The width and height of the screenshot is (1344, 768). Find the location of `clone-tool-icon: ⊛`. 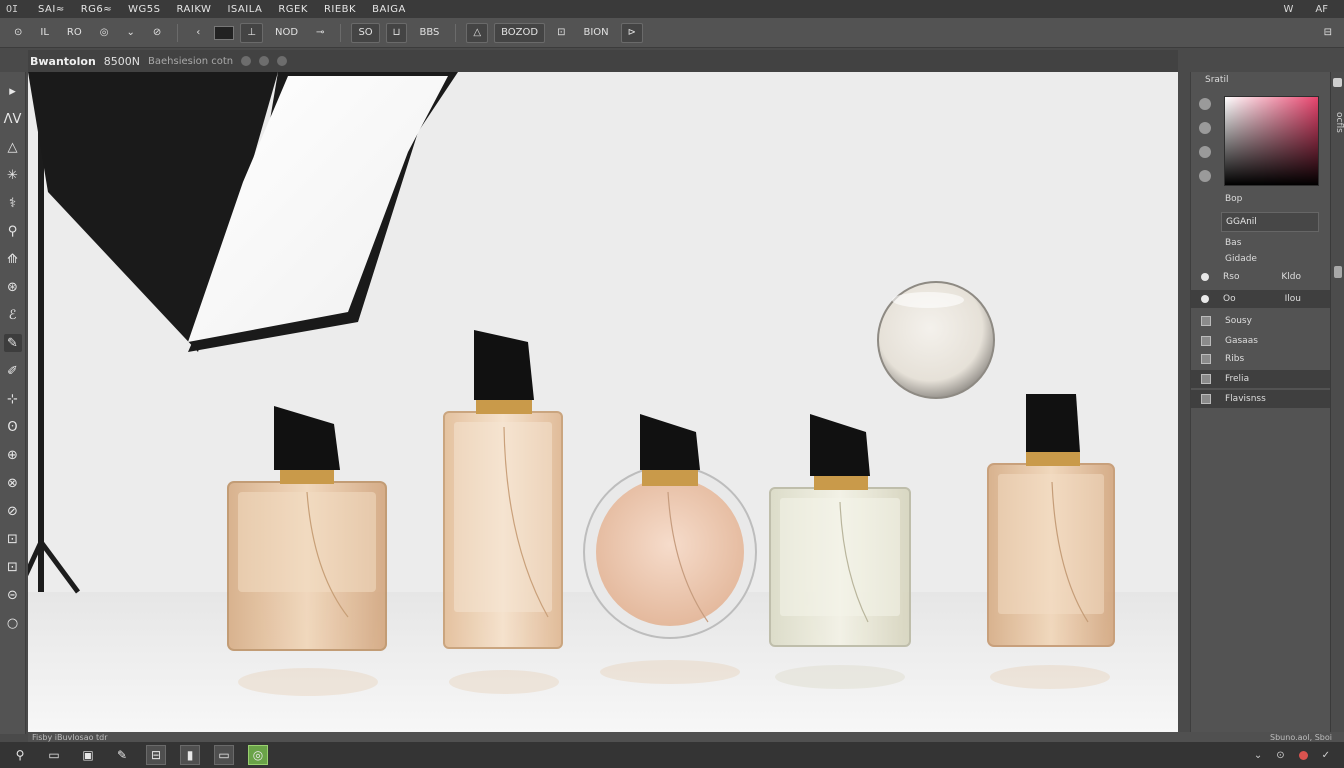

clone-tool-icon: ⊛ is located at coordinates (13, 287).